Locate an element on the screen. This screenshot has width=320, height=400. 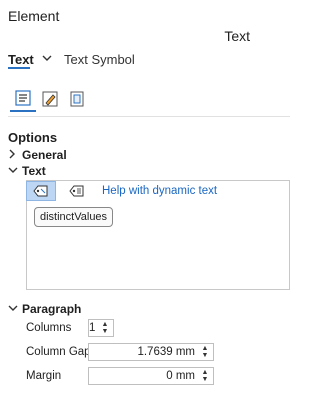
help-dynamic-text-link: Help with dynamic text is located at coordinates (159, 191).